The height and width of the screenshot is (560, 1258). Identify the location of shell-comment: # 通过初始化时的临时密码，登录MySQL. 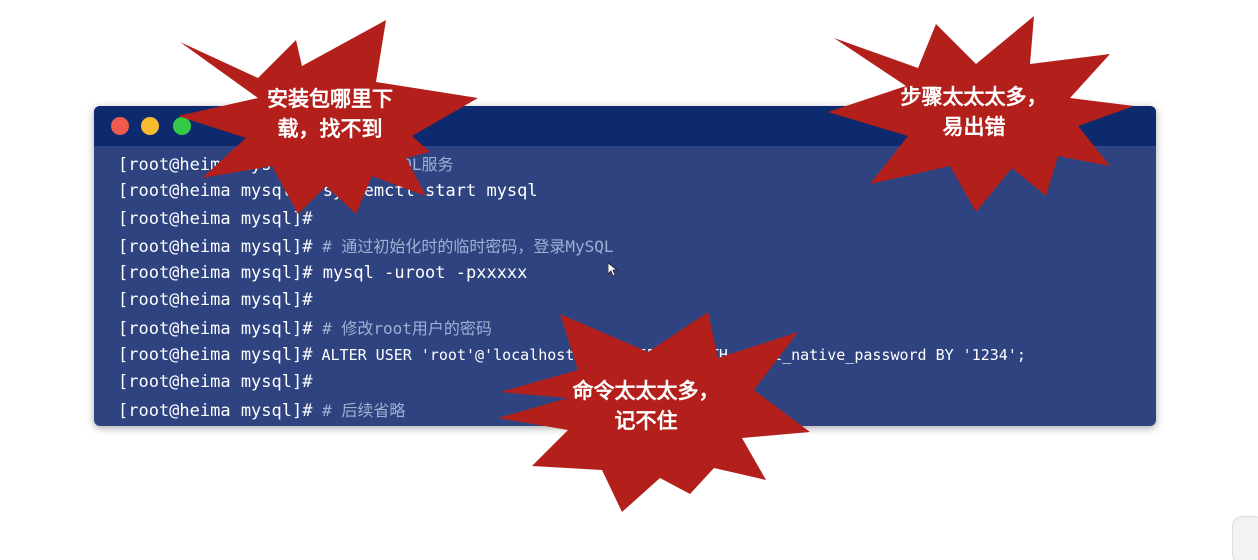
(463, 246).